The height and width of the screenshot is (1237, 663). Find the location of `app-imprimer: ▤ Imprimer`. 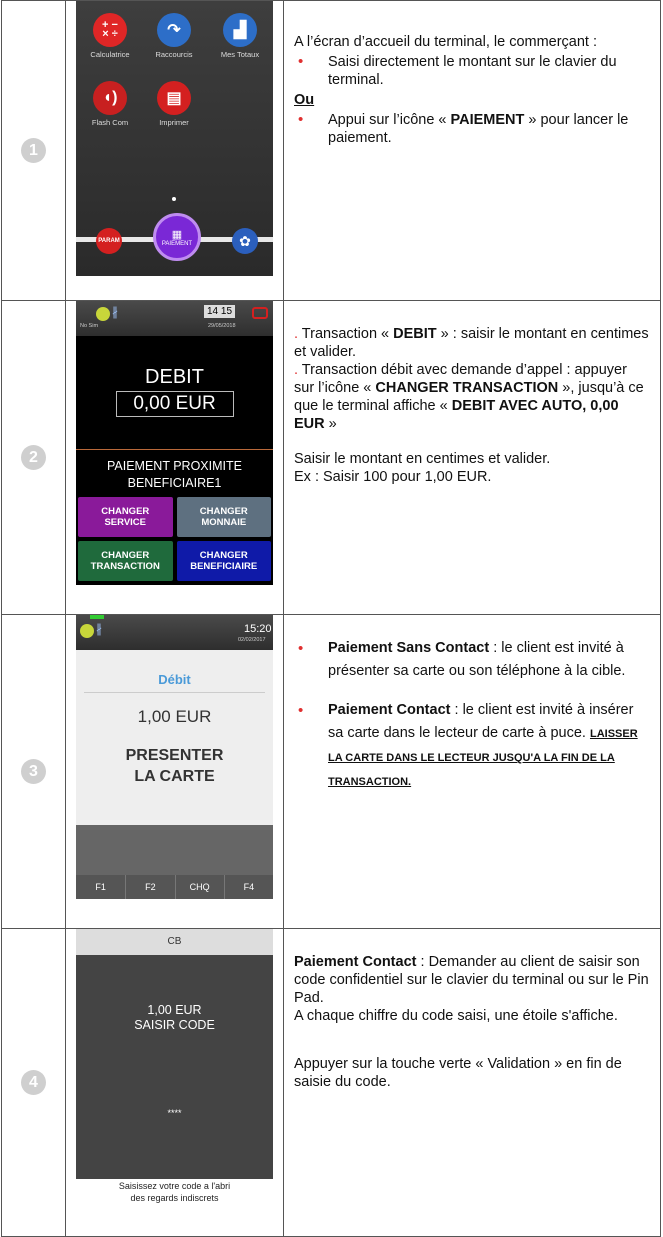

app-imprimer: ▤ Imprimer is located at coordinates (174, 104).